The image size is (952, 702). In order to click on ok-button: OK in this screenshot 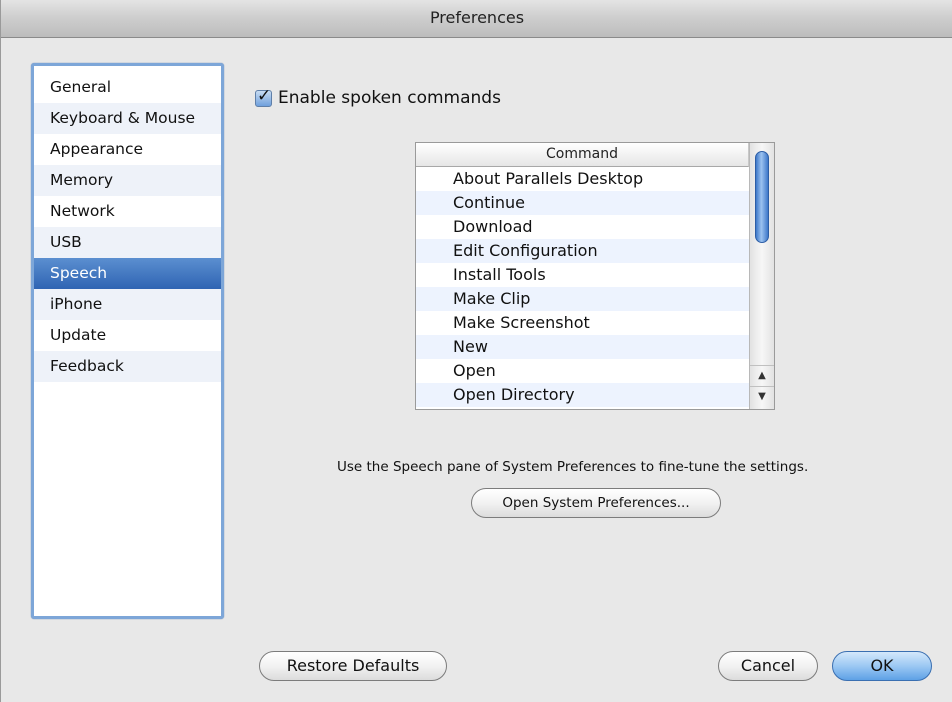, I will do `click(882, 666)`.